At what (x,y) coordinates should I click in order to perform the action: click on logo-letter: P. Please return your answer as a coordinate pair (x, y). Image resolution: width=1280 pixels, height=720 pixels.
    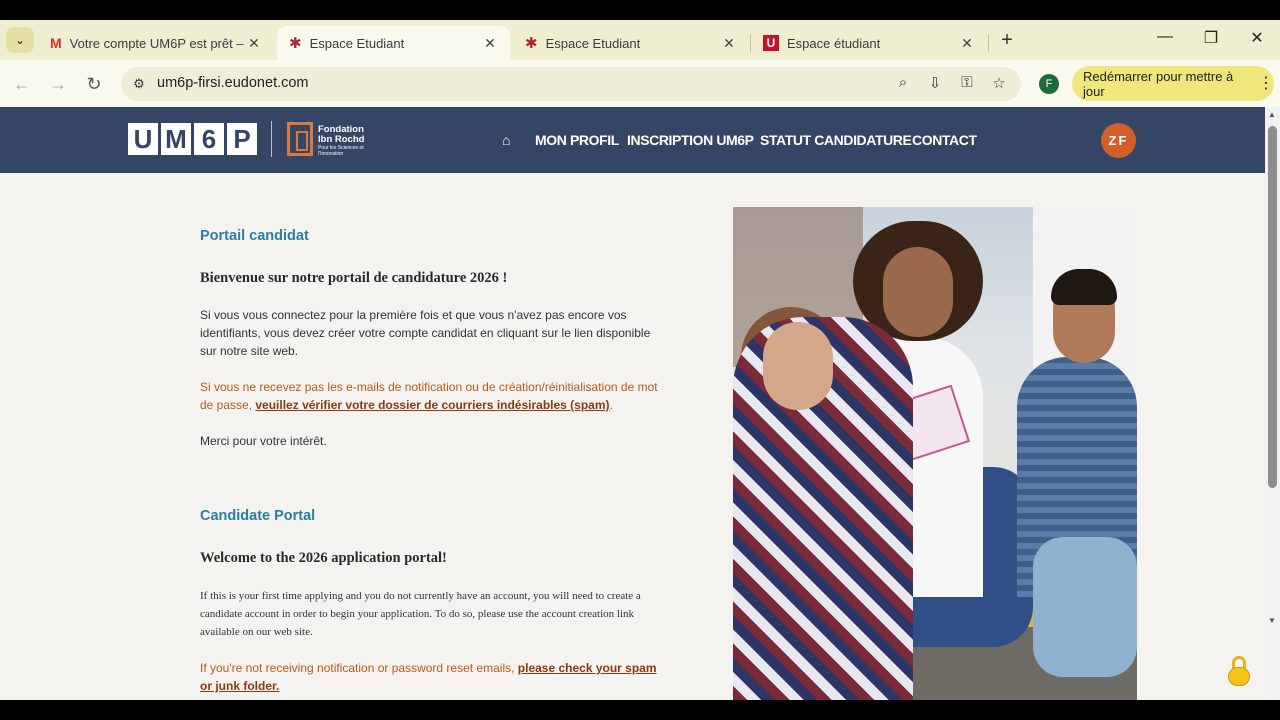
    Looking at the image, I should click on (242, 139).